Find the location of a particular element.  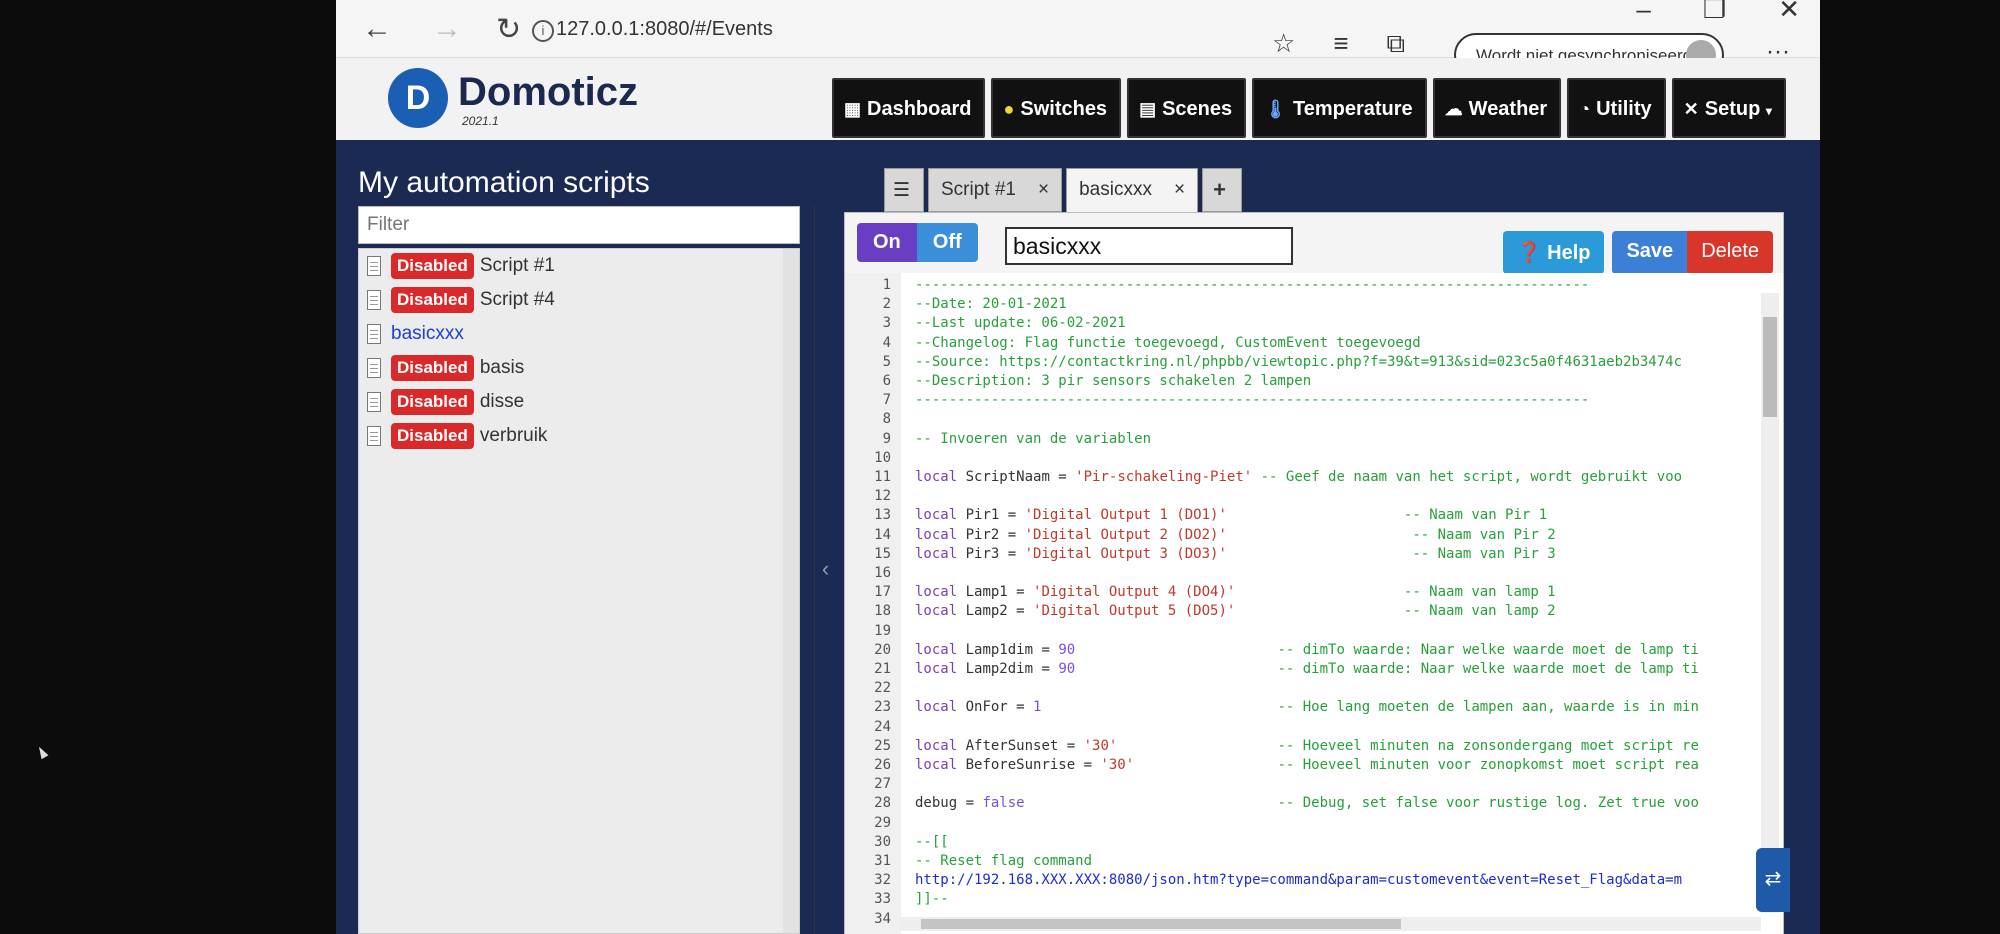

off-button: Off is located at coordinates (947, 242).